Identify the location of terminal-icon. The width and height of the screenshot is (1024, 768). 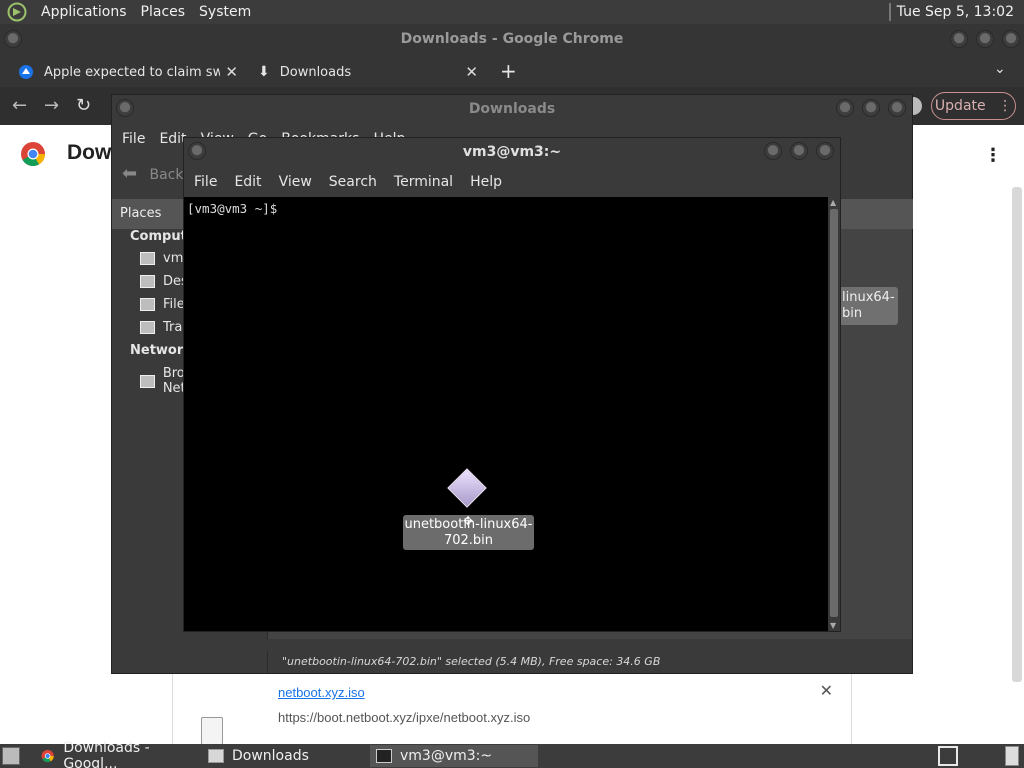
(384, 756).